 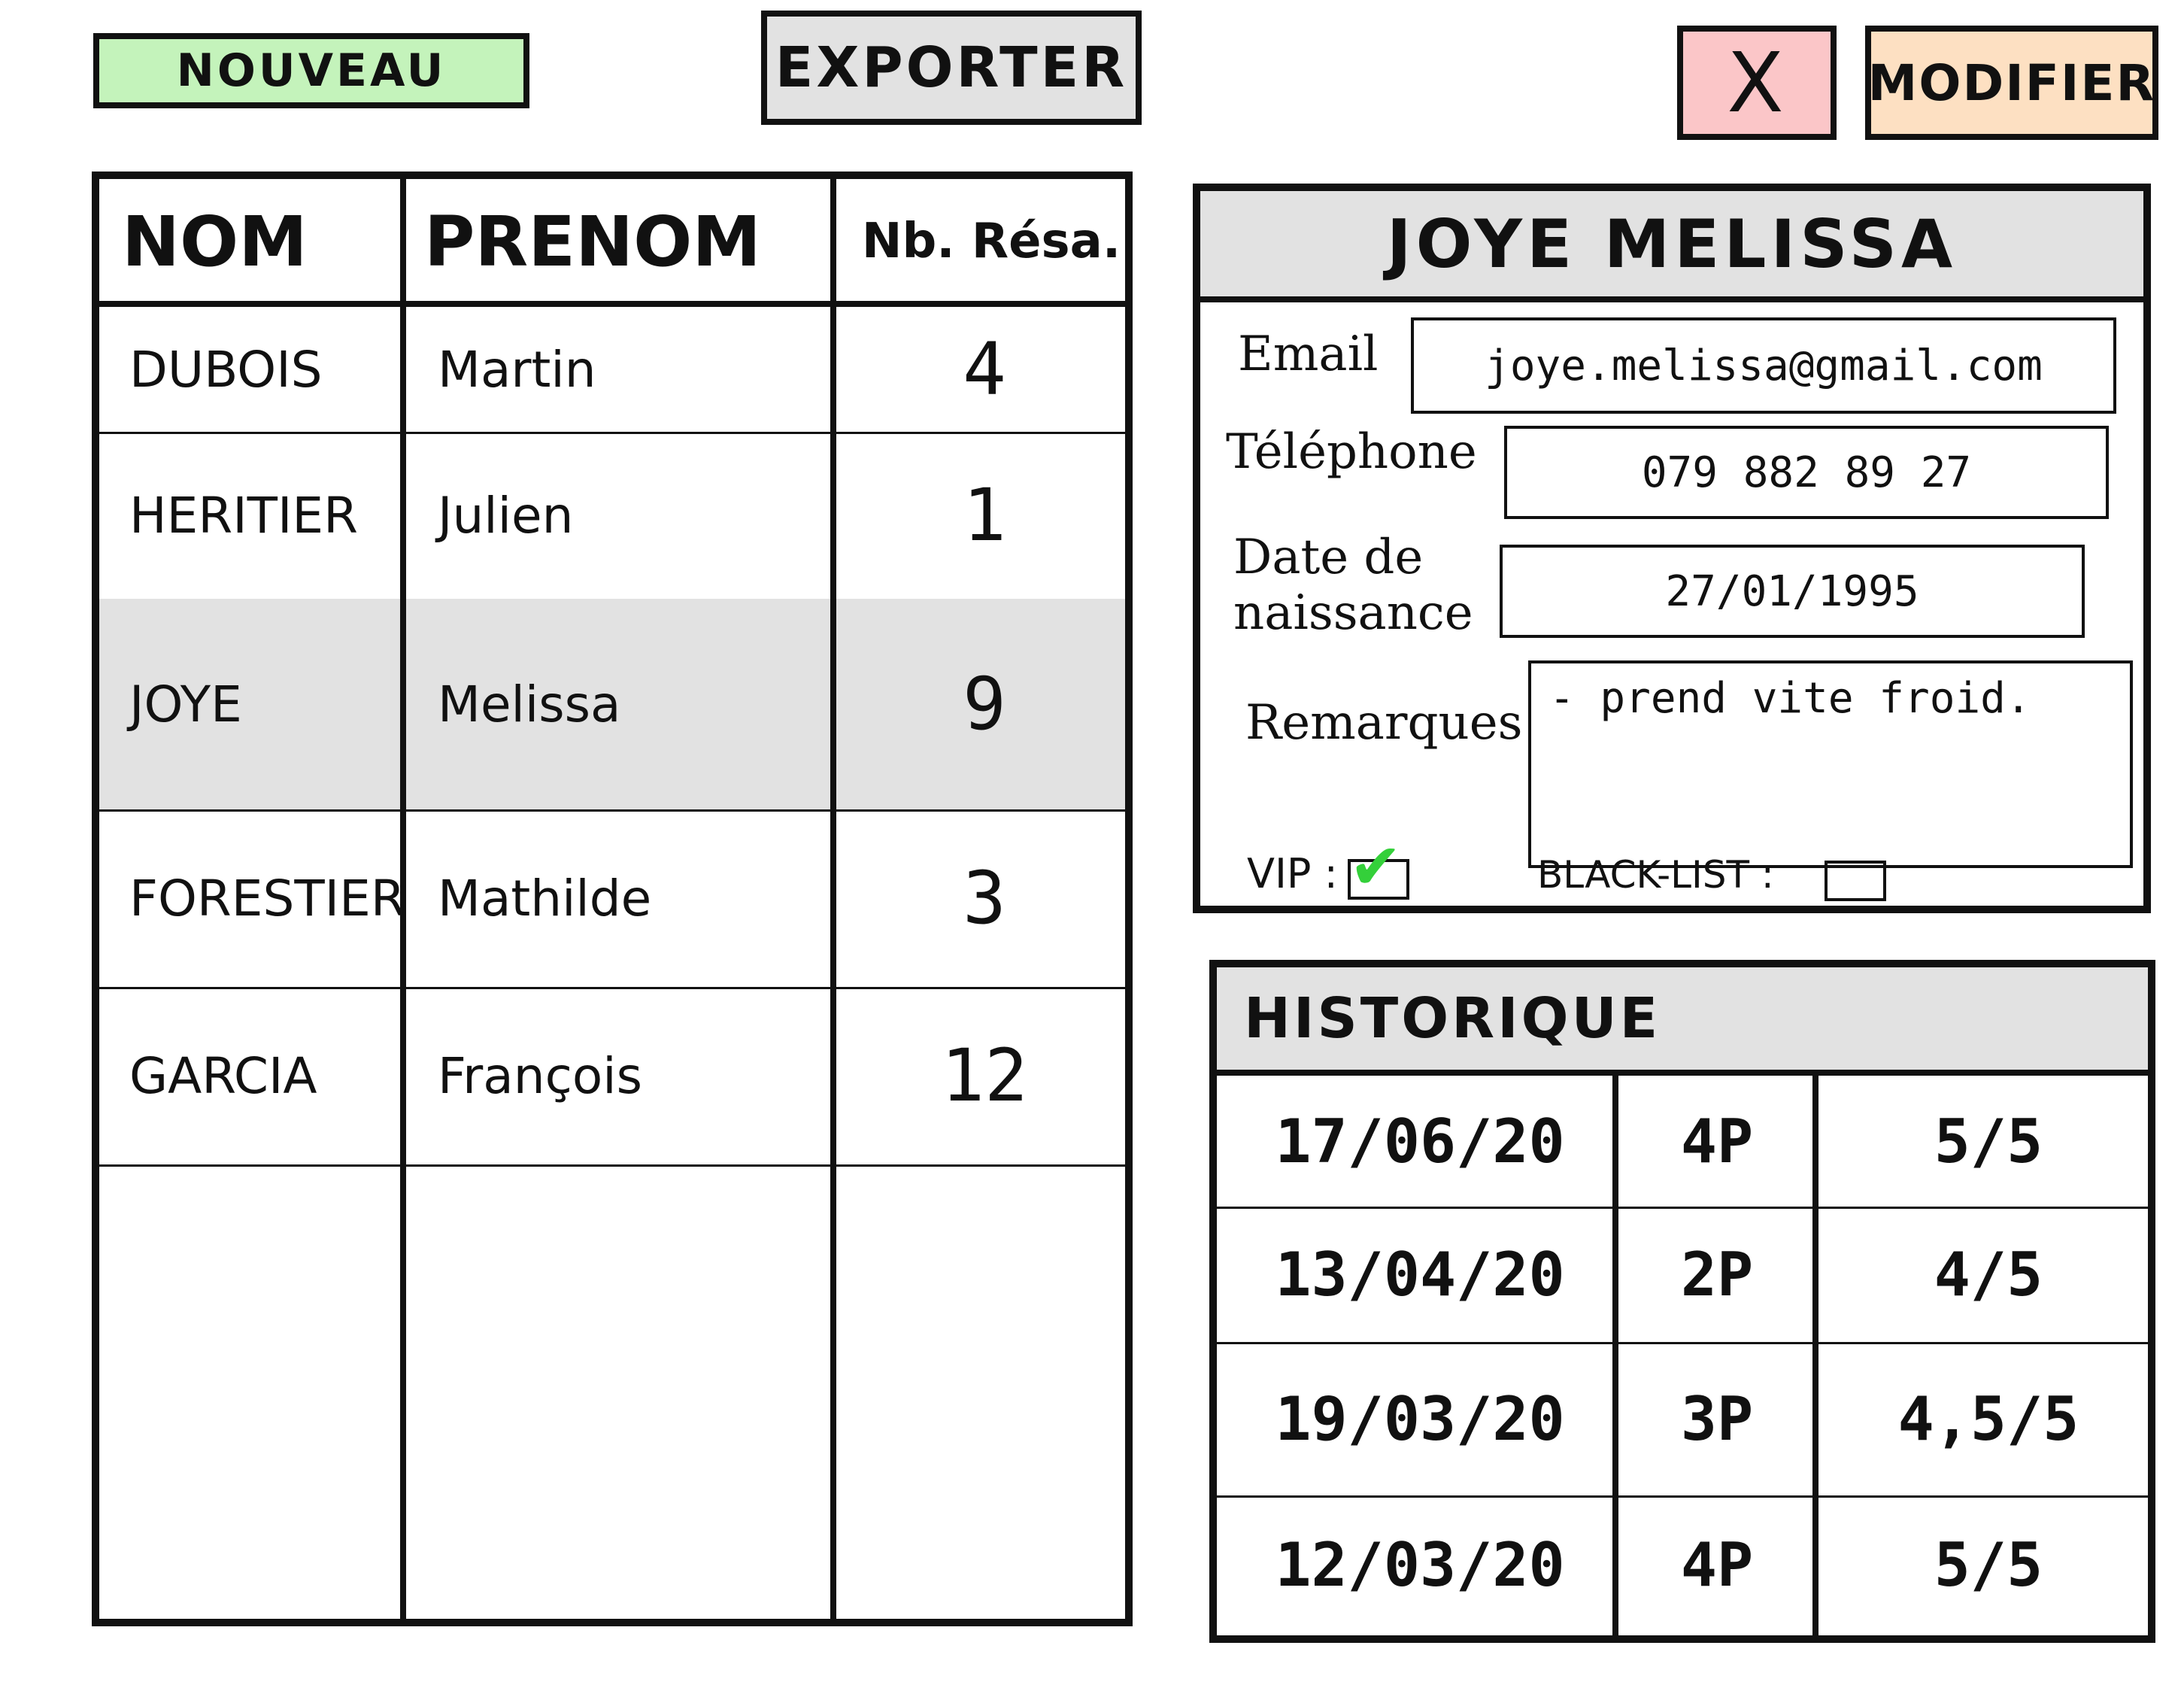 I want to click on birthdate-label: naissance, so click(x=1353, y=613).